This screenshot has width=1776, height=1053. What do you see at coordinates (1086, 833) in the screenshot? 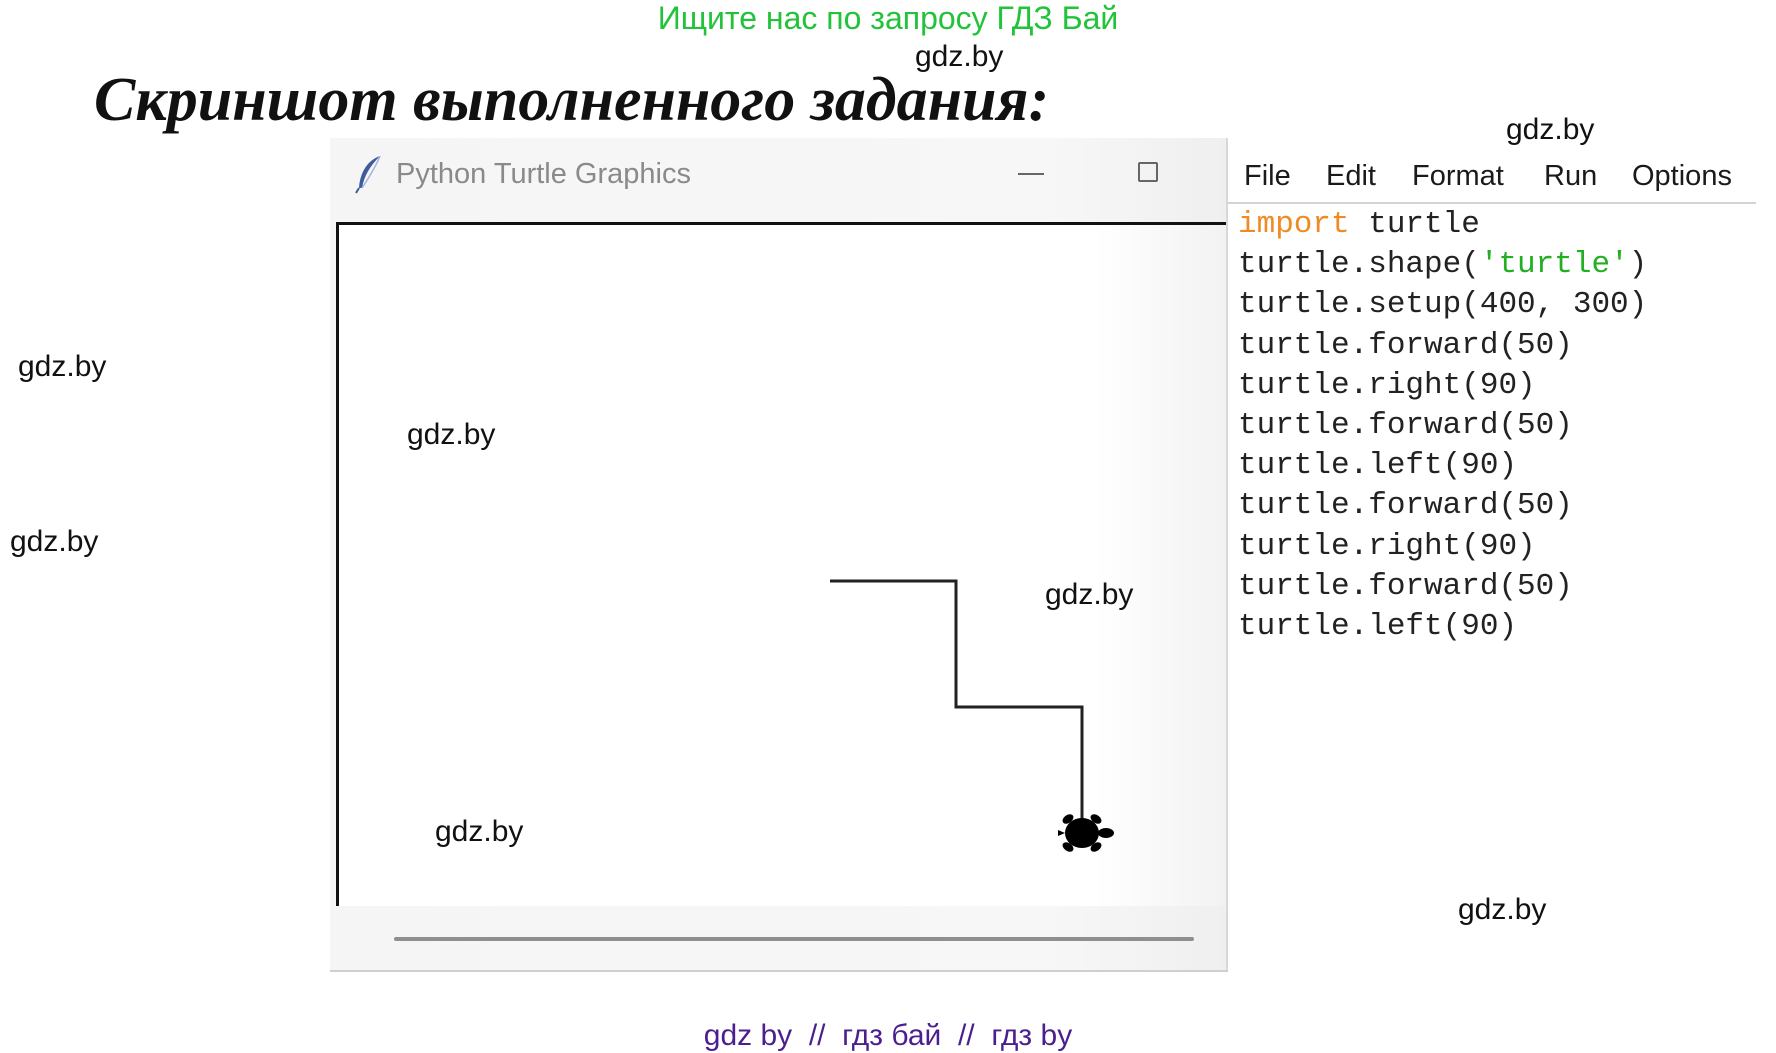
I see `turtle-icon` at bounding box center [1086, 833].